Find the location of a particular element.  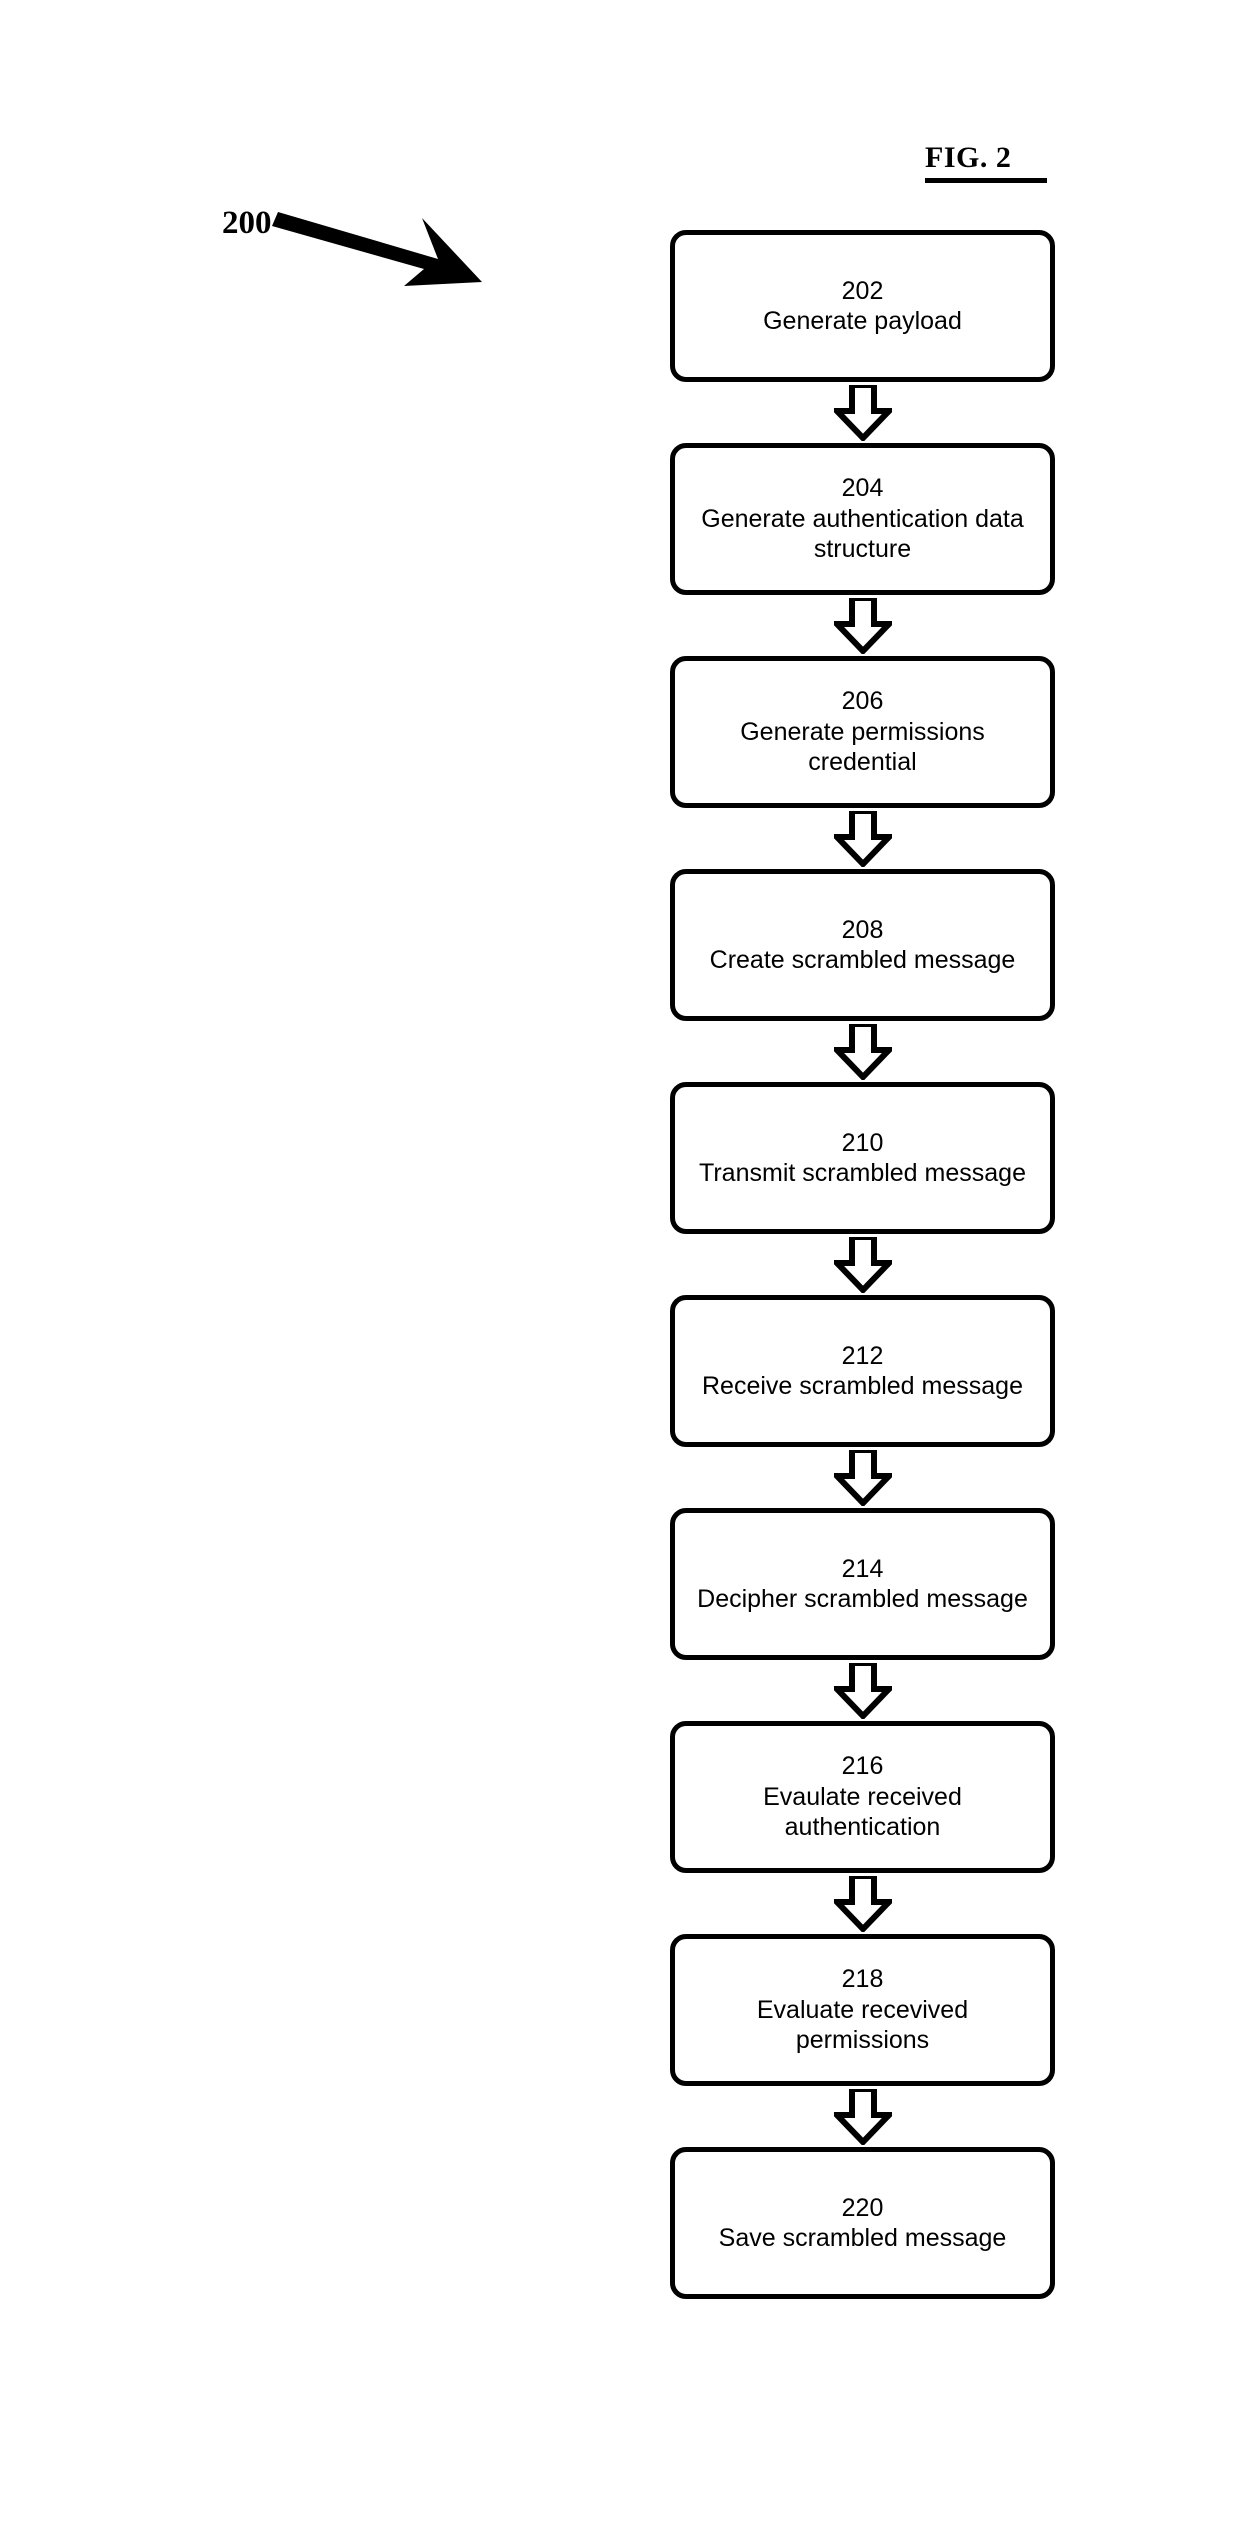

flow-node-label: Receive scrambled message is located at coordinates (862, 1386).